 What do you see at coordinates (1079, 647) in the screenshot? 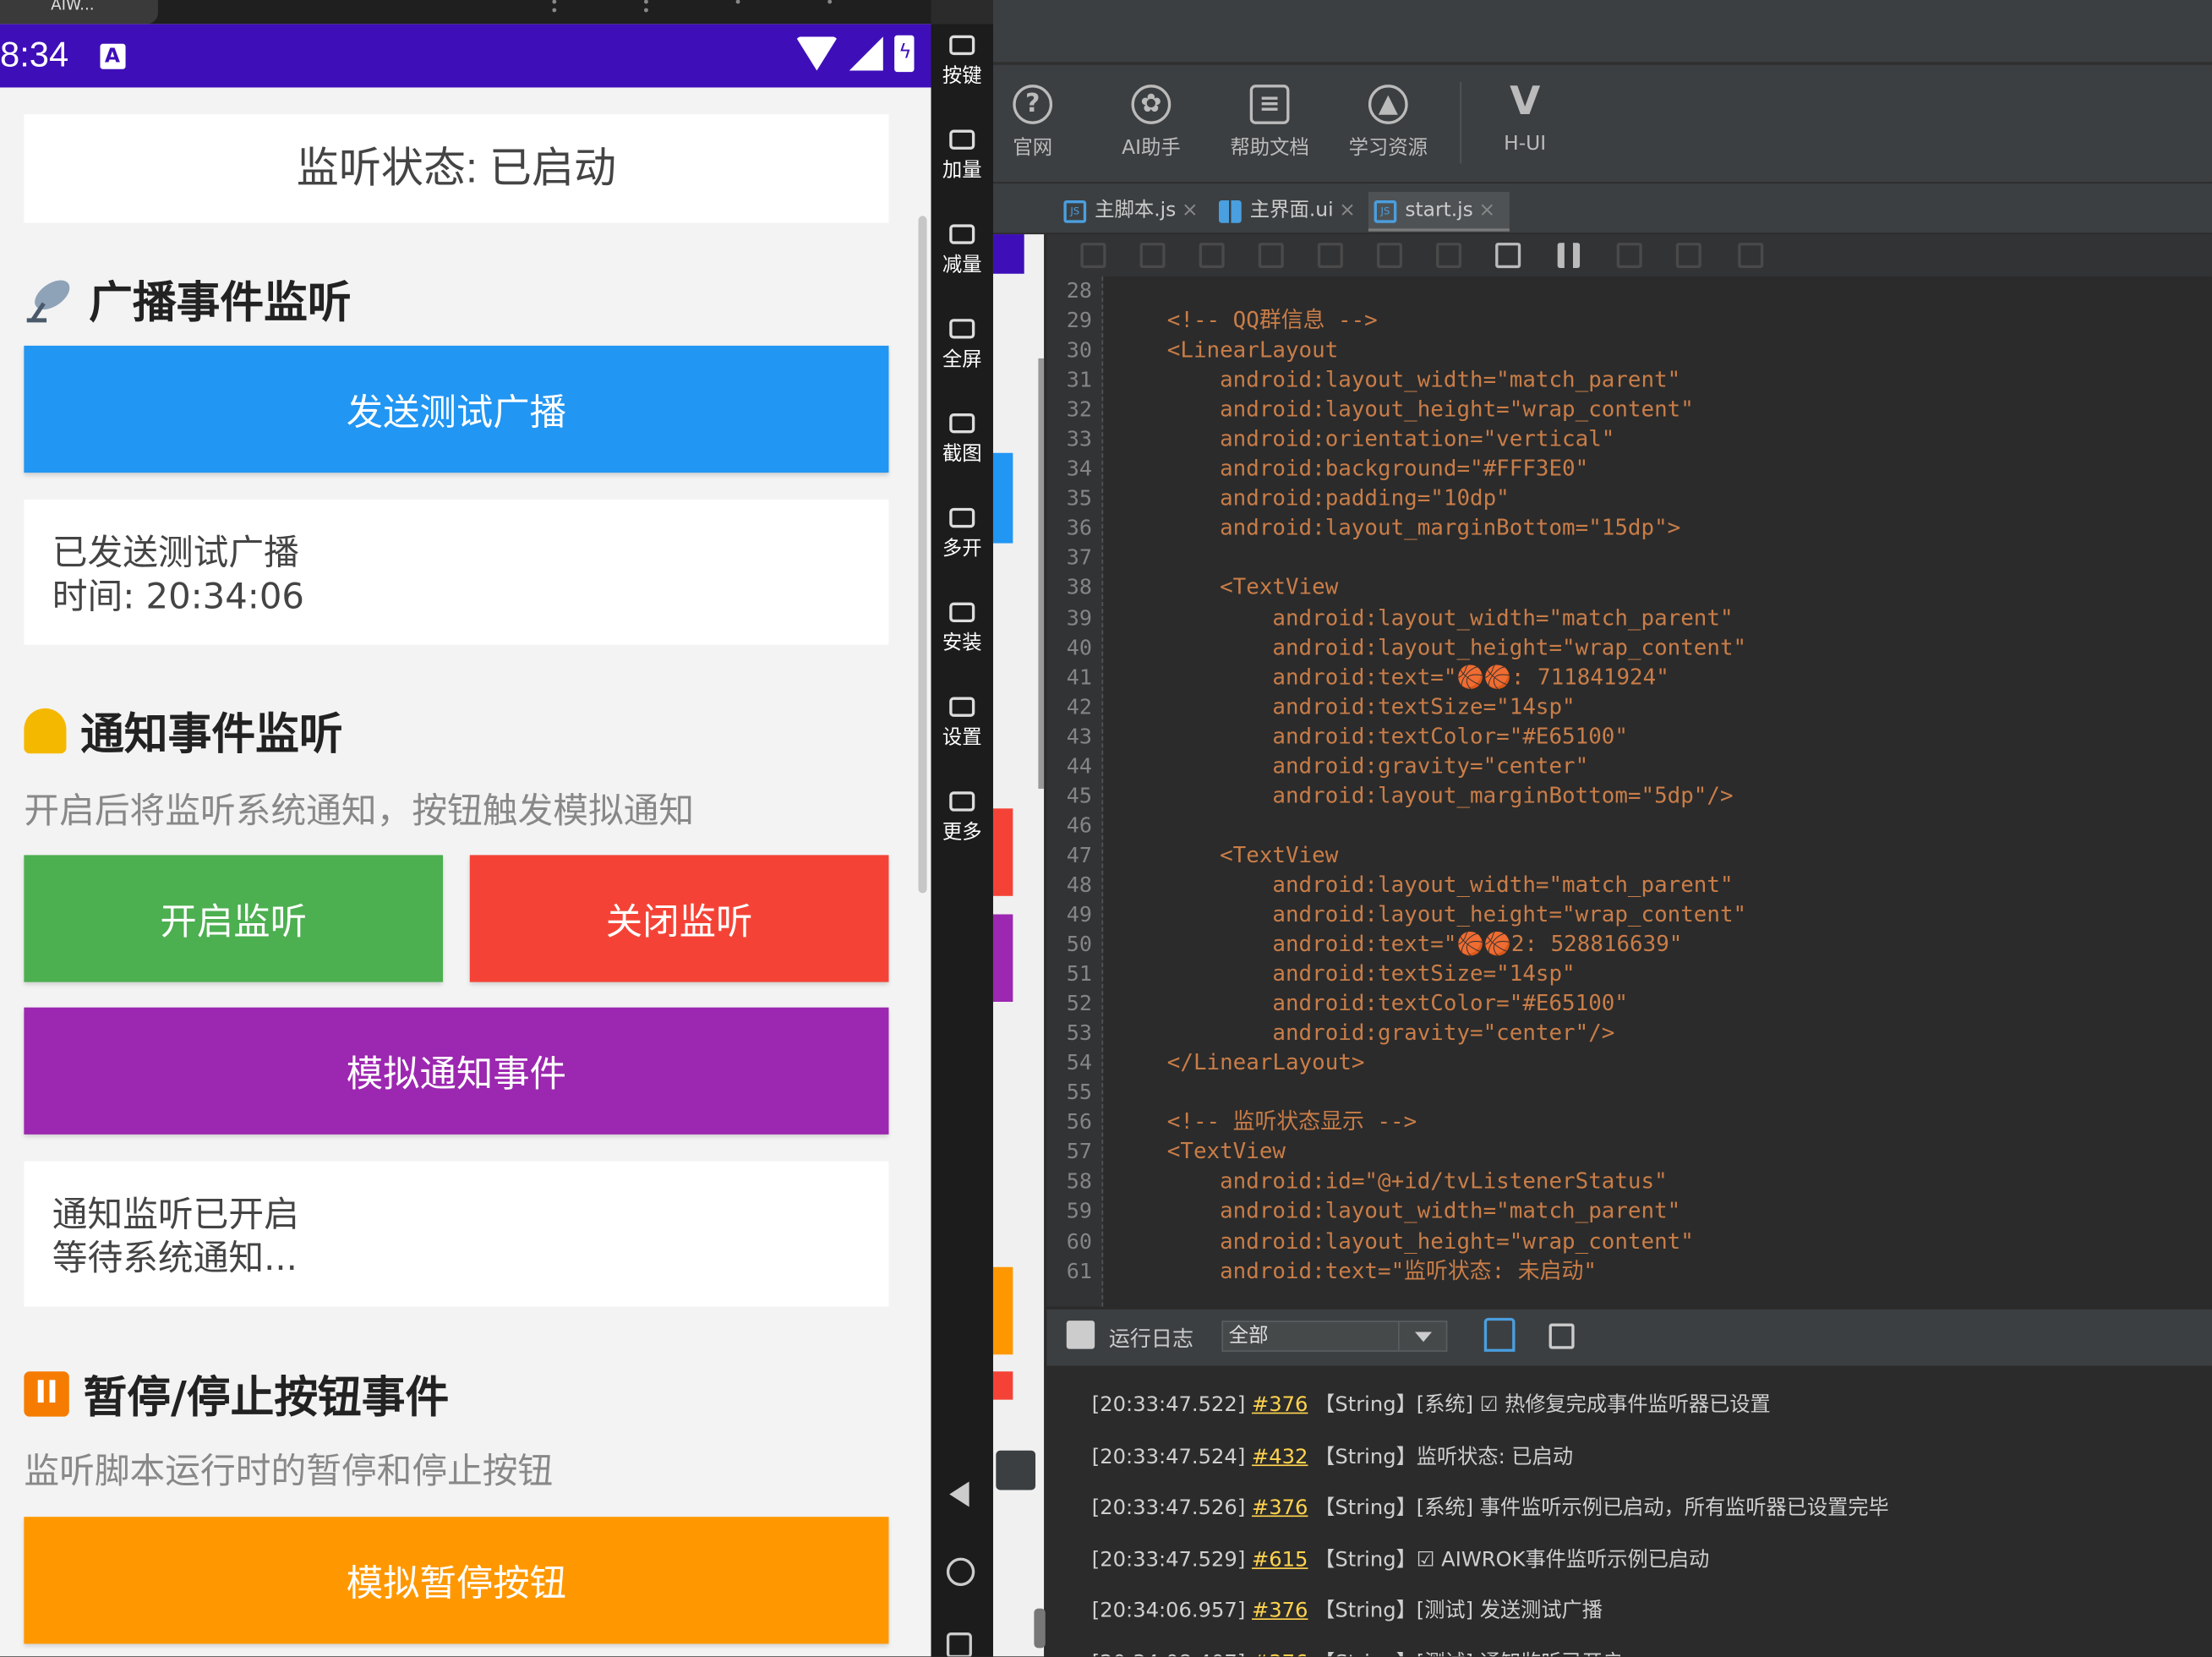
I see `line-number: 40` at bounding box center [1079, 647].